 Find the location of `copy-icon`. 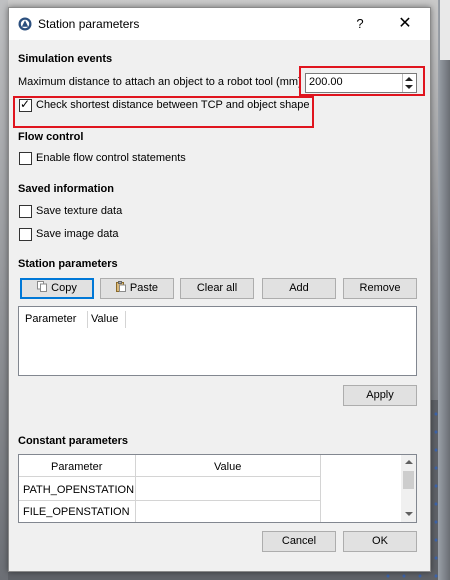

copy-icon is located at coordinates (42, 286).